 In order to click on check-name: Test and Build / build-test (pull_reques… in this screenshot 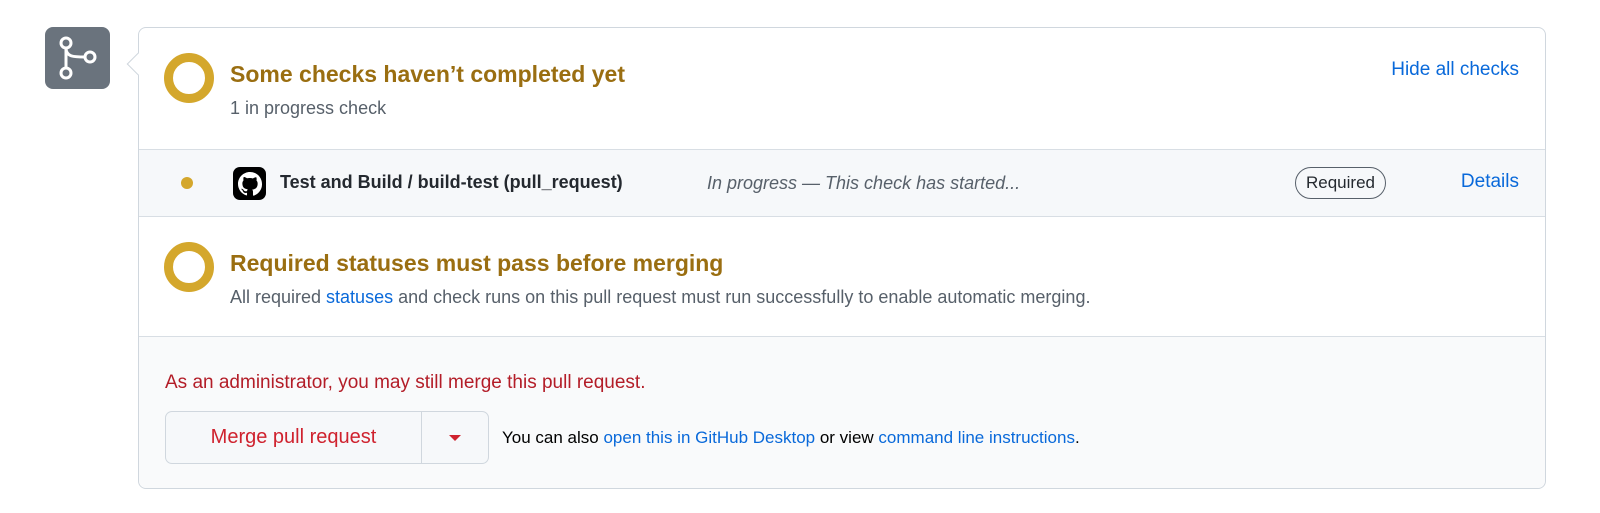, I will do `click(451, 182)`.